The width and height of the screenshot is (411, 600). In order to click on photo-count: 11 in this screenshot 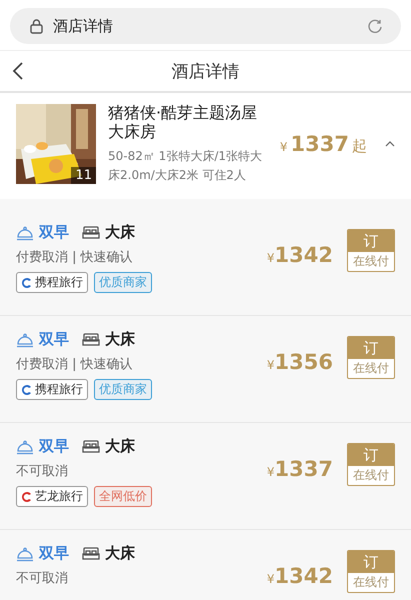, I will do `click(83, 175)`.